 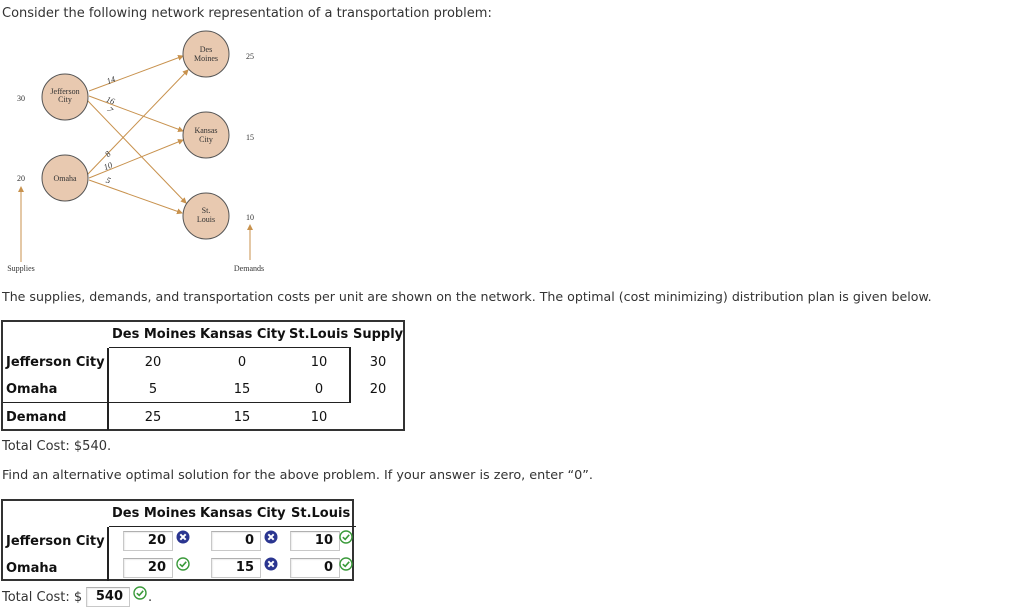 I want to click on edge-jefferson-des-moines, so click(x=136, y=73).